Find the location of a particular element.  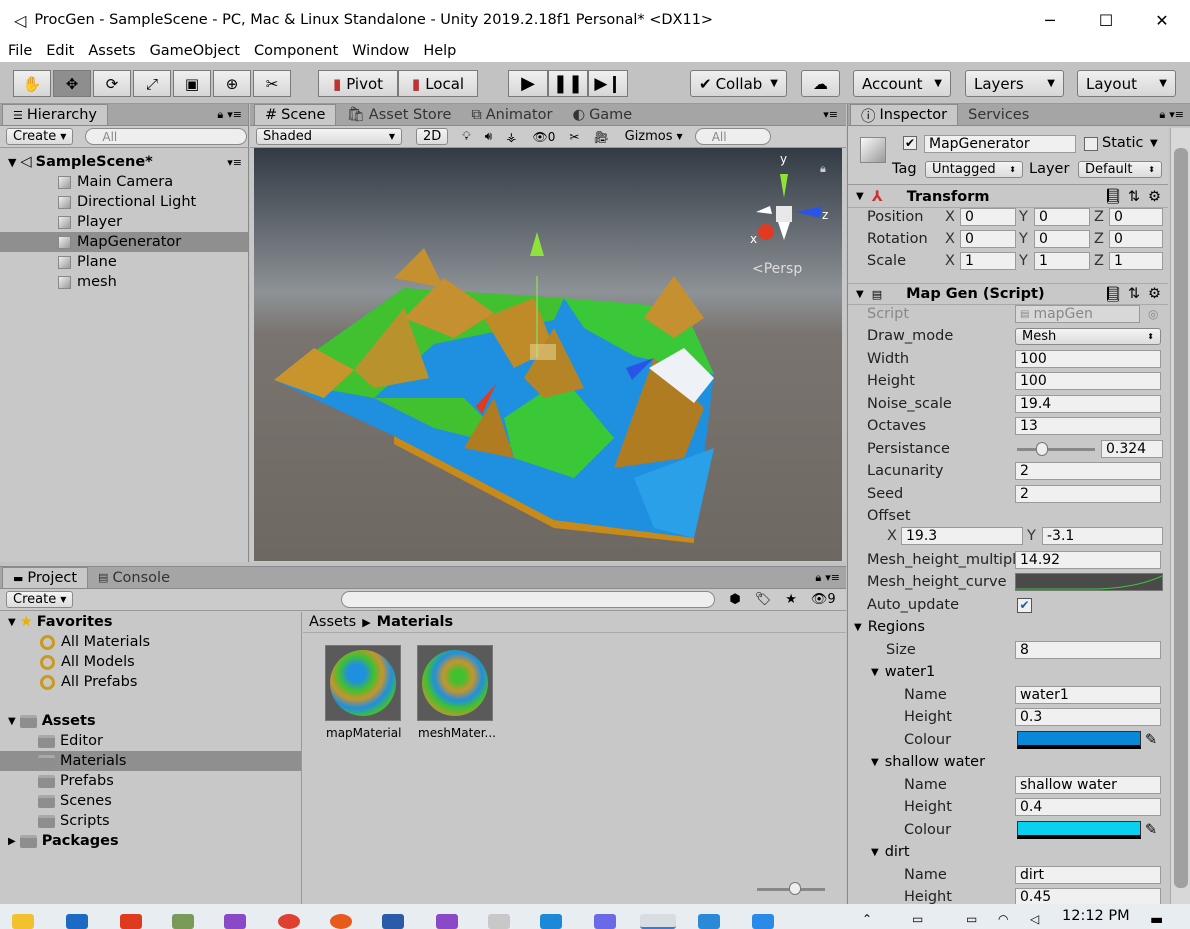

inspector-scrollbar is located at coordinates (1180, 516).